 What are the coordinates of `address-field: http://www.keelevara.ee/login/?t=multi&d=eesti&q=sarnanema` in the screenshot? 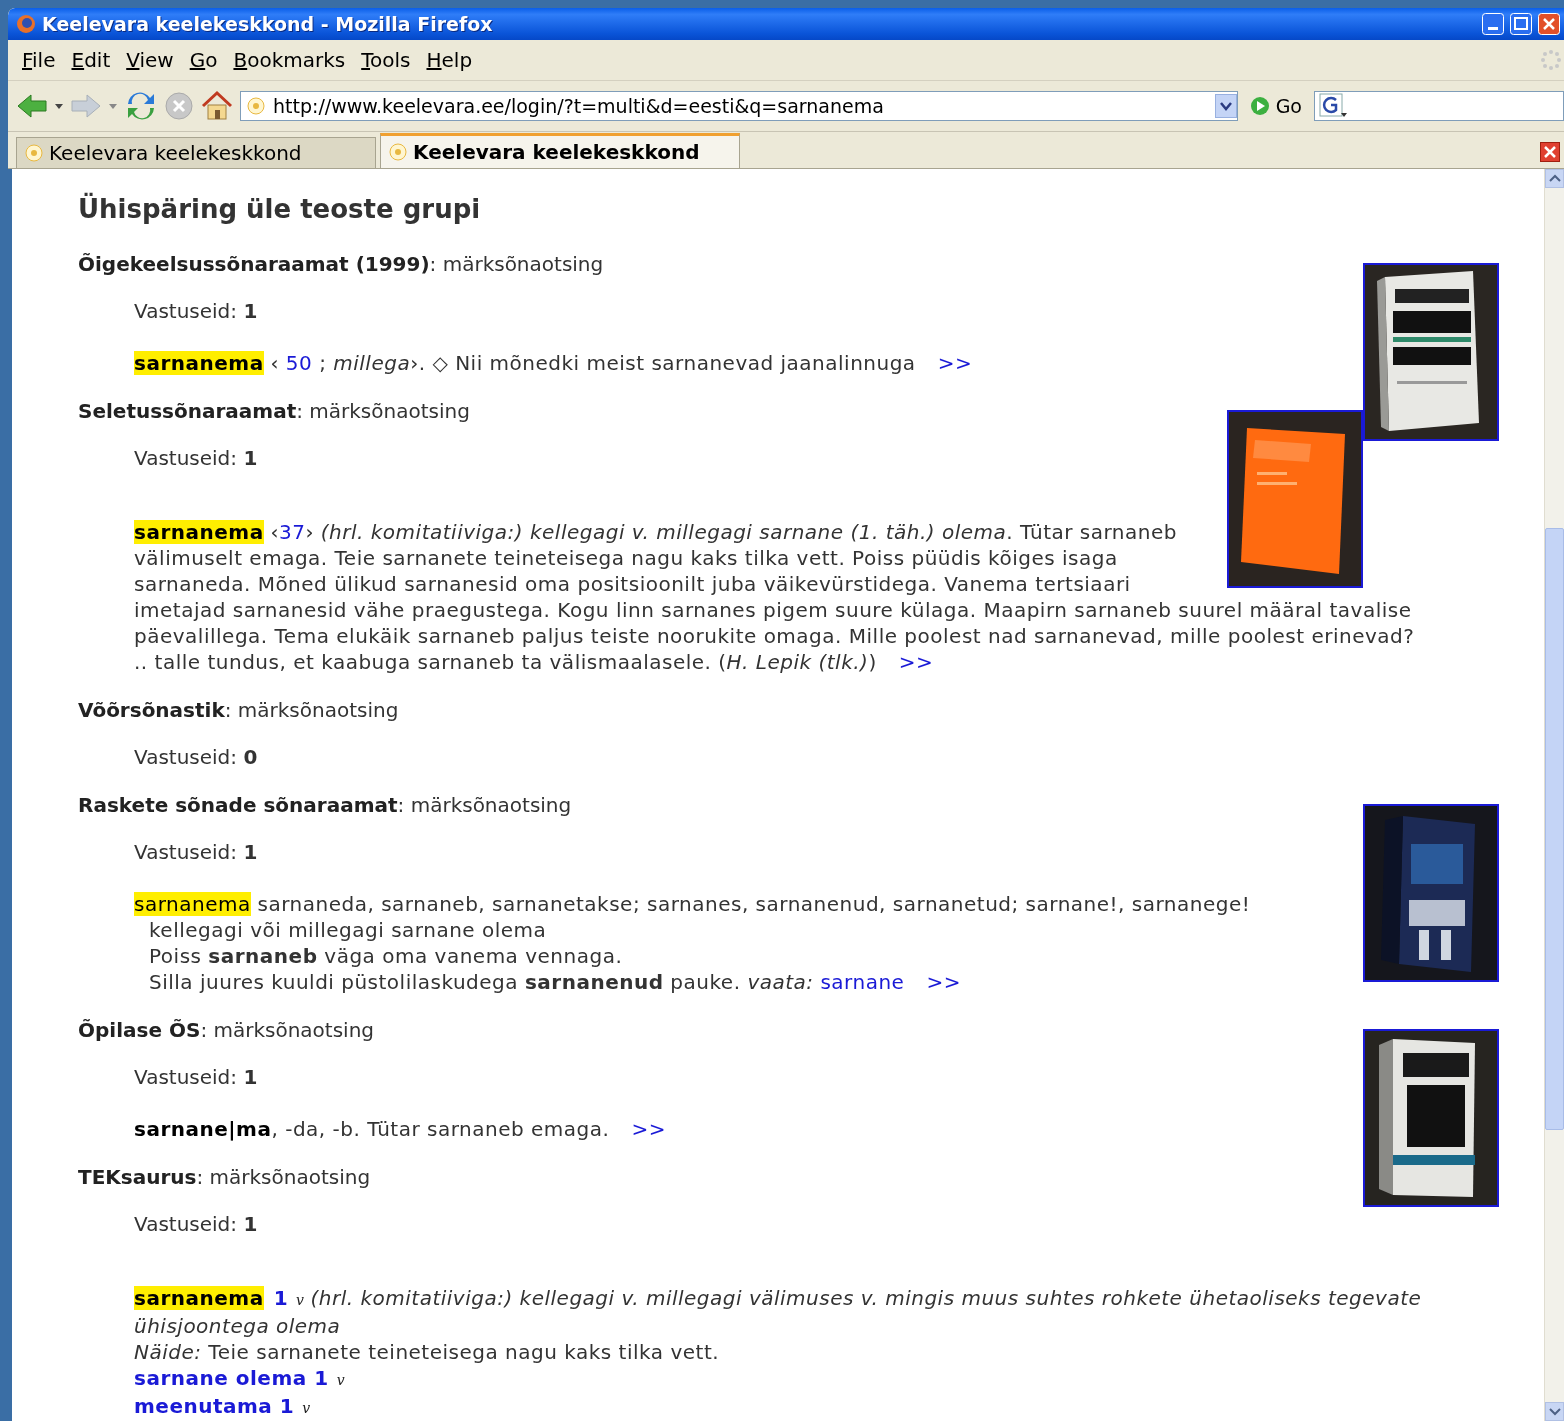 It's located at (739, 106).